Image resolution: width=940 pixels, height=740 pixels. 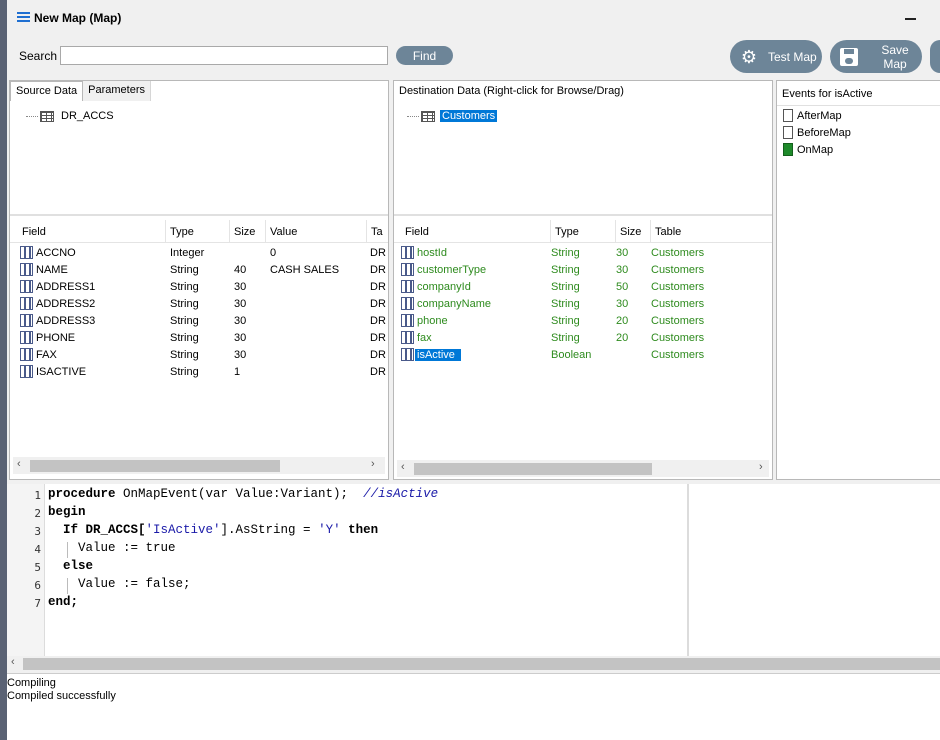 What do you see at coordinates (204, 270) in the screenshot?
I see `table-row: NAME String 40 CASH SALES DR` at bounding box center [204, 270].